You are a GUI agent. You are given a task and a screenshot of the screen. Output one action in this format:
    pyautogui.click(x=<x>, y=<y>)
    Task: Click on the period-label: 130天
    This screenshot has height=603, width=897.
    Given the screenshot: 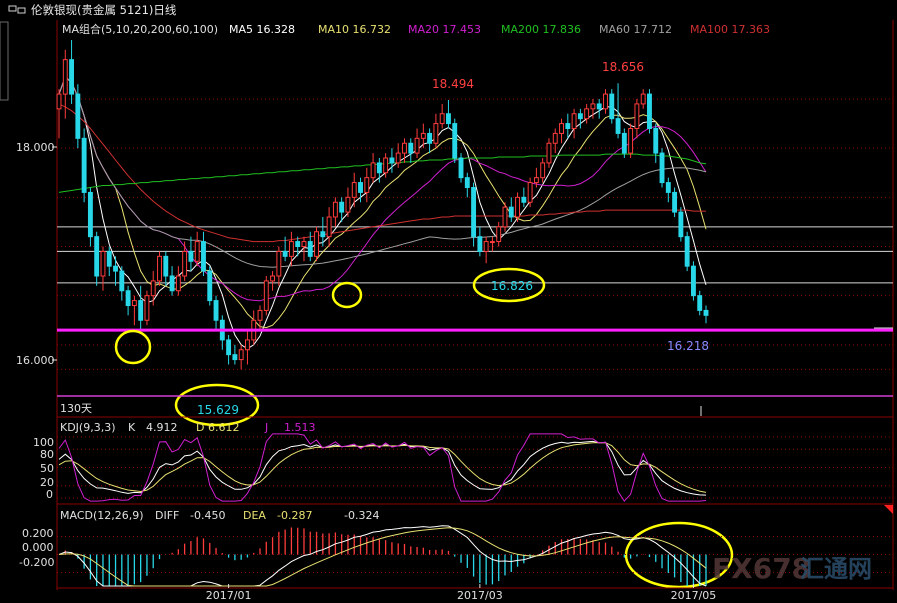 What is the action you would take?
    pyautogui.click(x=76, y=408)
    